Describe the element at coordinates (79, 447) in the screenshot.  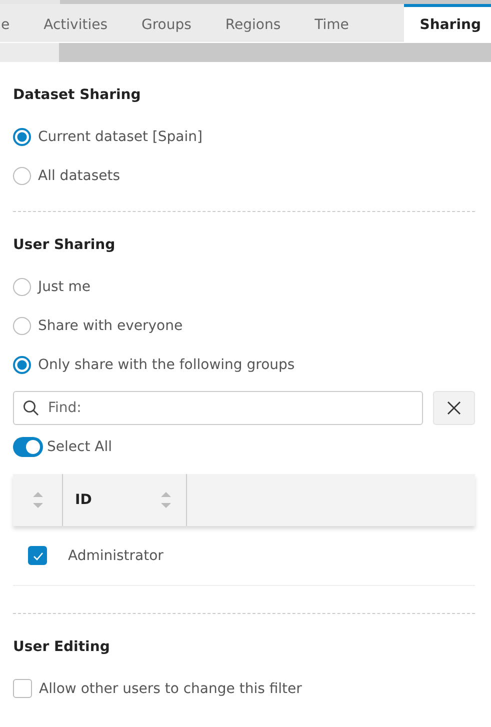
I see `toggle-label: Select All` at that location.